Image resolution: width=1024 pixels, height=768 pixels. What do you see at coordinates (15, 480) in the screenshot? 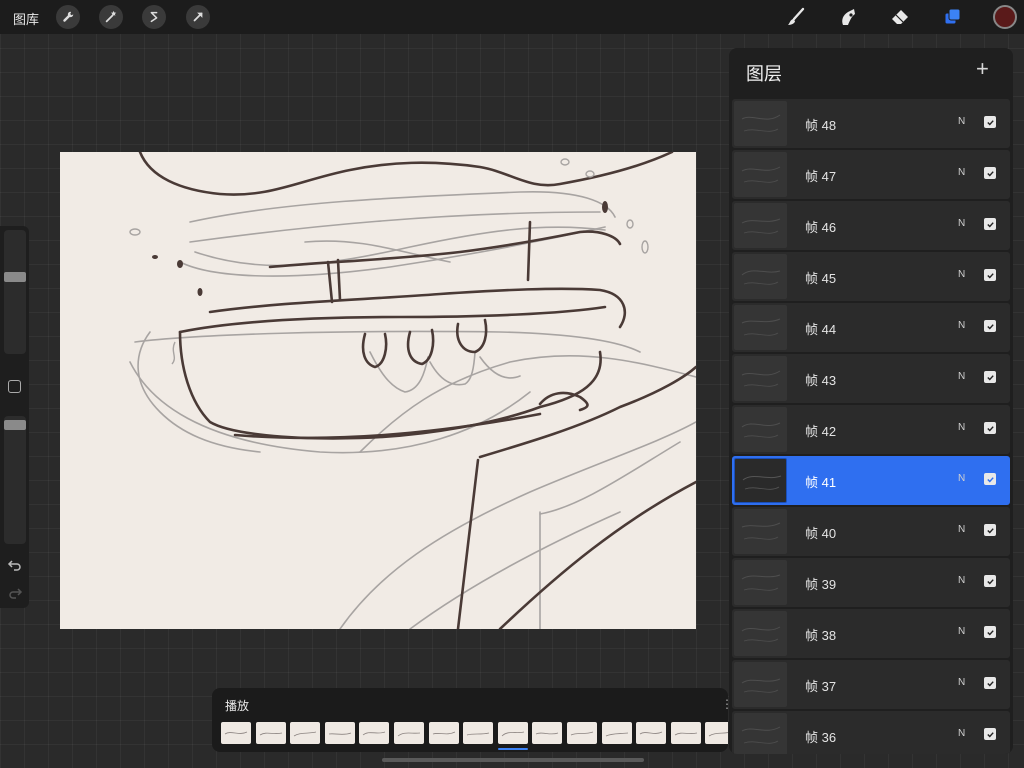
I see `opacity-slider` at bounding box center [15, 480].